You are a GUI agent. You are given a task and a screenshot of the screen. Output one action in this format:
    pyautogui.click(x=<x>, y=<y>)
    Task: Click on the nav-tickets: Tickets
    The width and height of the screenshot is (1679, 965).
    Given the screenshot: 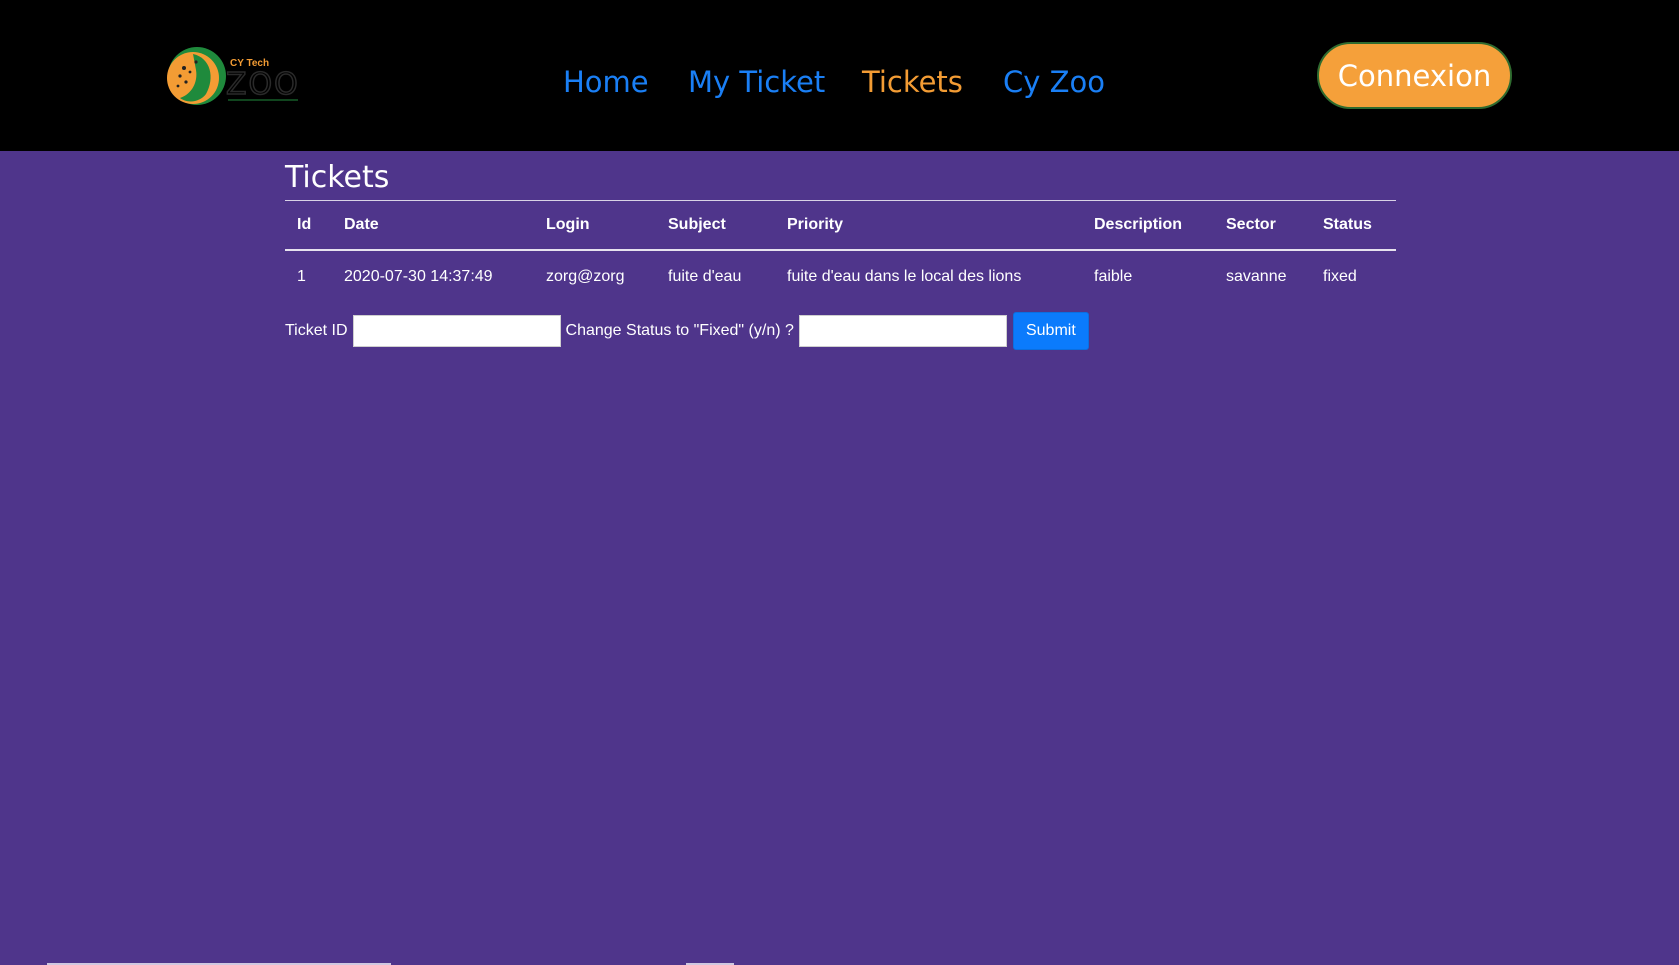 What is the action you would take?
    pyautogui.click(x=912, y=82)
    